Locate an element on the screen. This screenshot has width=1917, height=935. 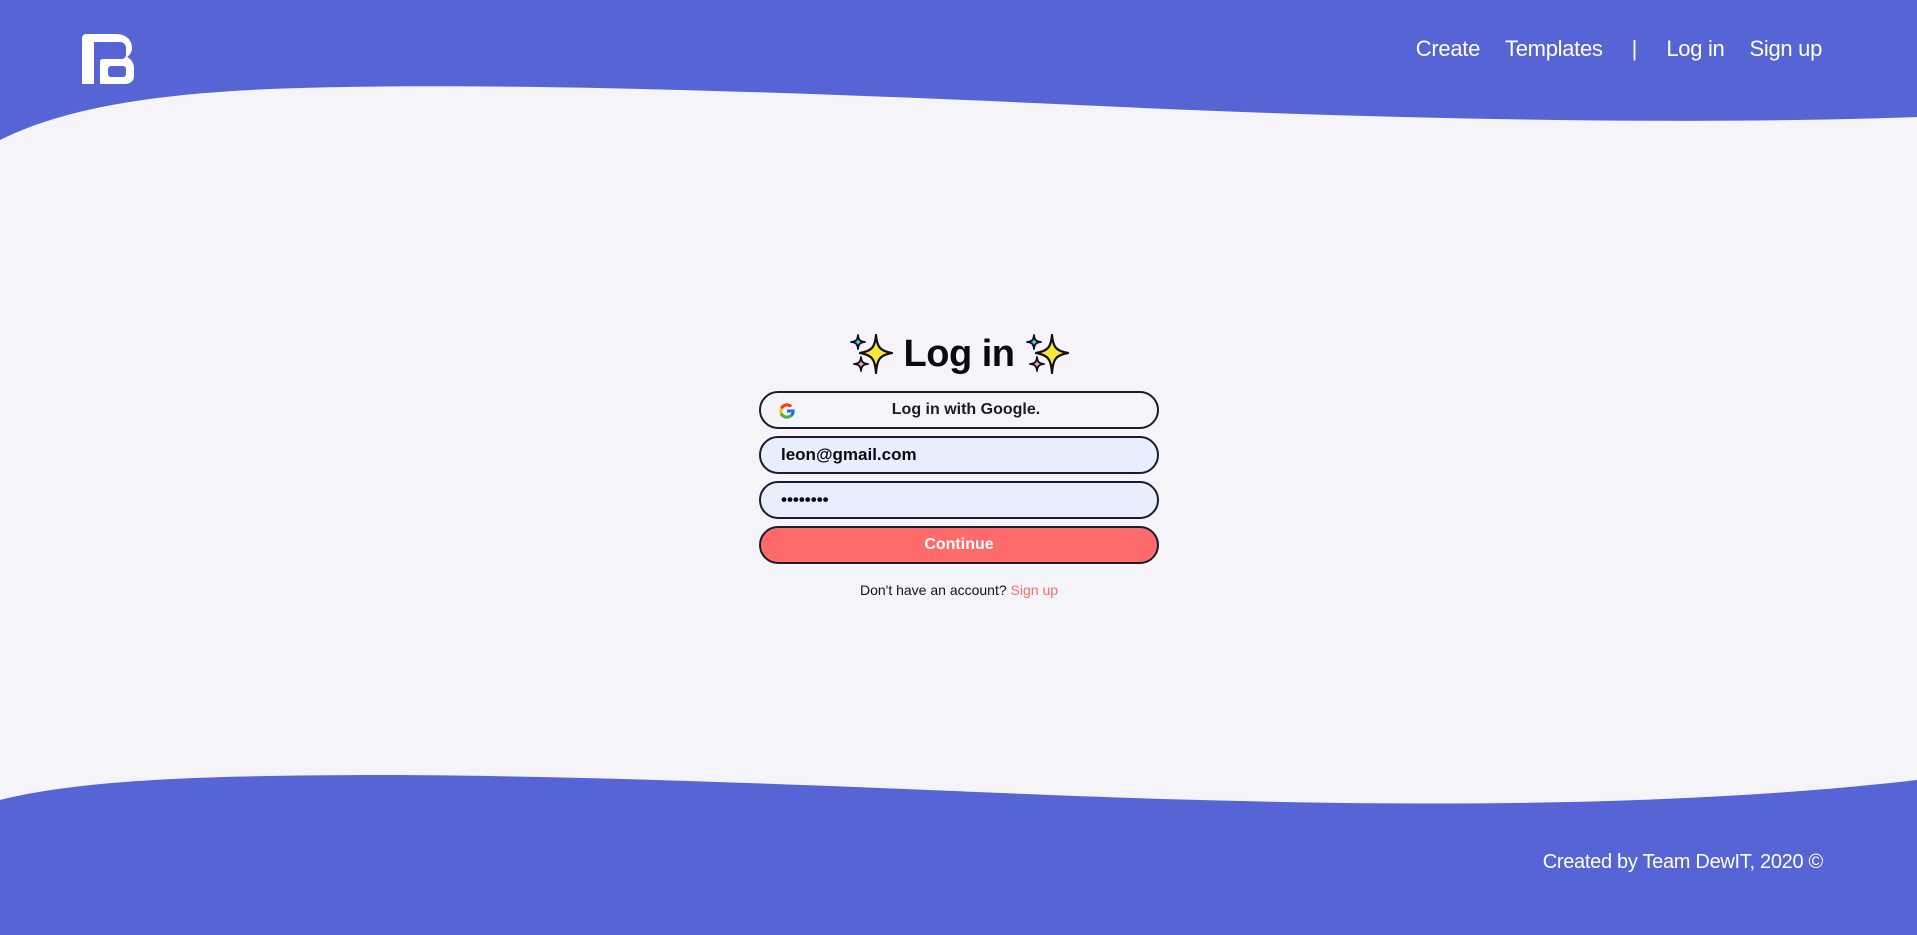
google-login-label: Log in with Google. is located at coordinates (966, 409).